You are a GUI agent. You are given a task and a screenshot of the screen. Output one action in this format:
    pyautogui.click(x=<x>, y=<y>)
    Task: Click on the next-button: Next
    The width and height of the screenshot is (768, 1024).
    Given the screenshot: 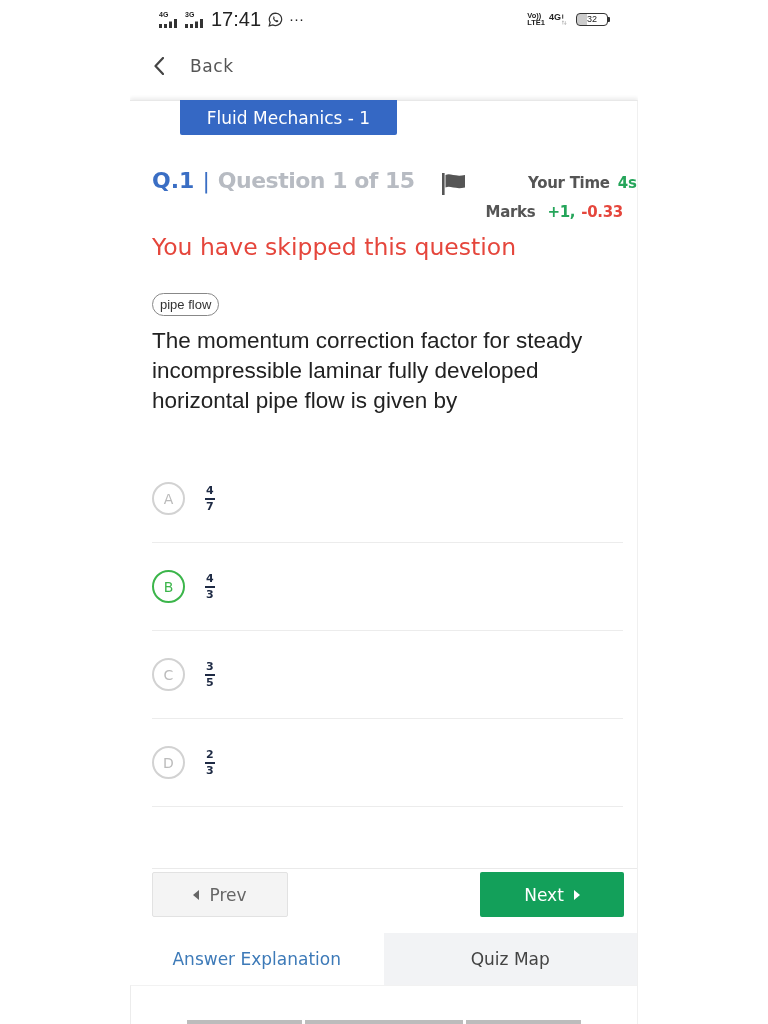 What is the action you would take?
    pyautogui.click(x=552, y=894)
    